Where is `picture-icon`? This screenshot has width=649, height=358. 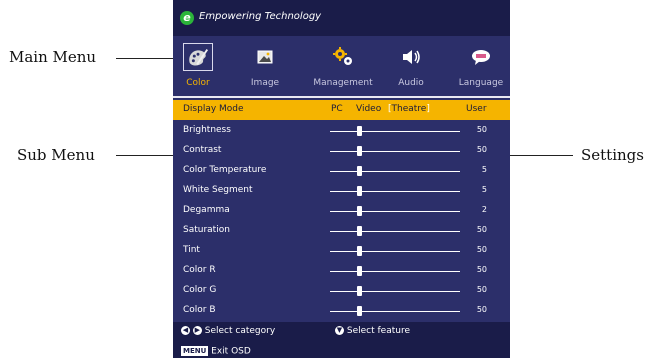
picture-icon is located at coordinates (265, 57).